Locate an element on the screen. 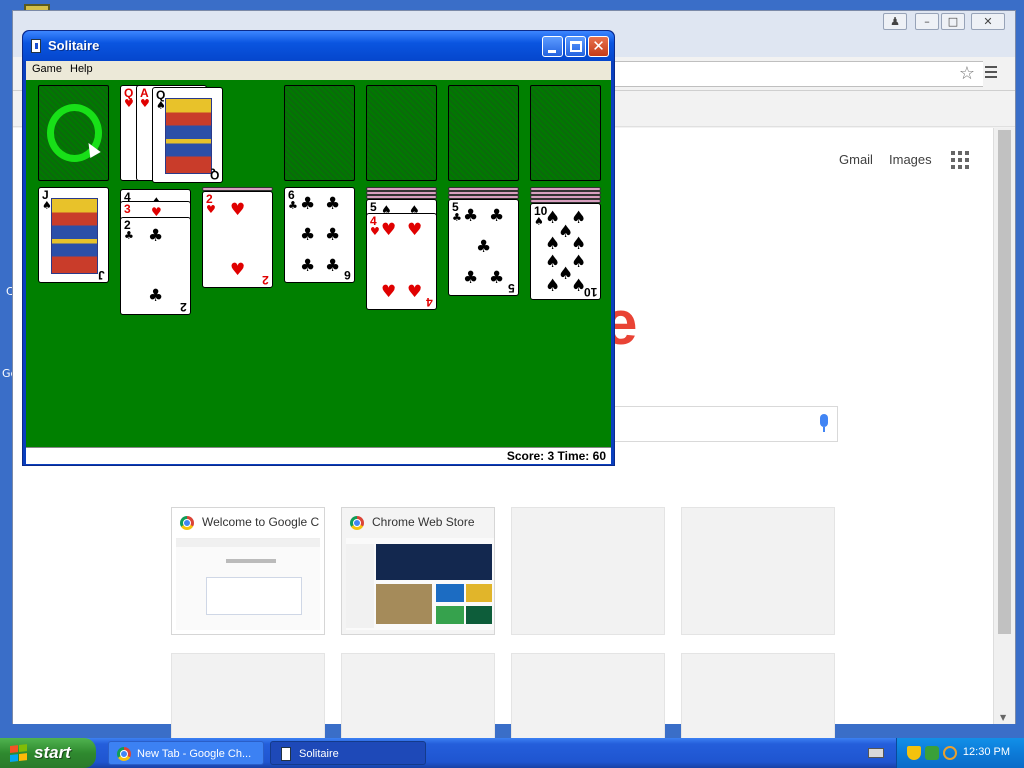 The height and width of the screenshot is (768, 1024). tile-title: Chrome Web Store is located at coordinates (423, 522).